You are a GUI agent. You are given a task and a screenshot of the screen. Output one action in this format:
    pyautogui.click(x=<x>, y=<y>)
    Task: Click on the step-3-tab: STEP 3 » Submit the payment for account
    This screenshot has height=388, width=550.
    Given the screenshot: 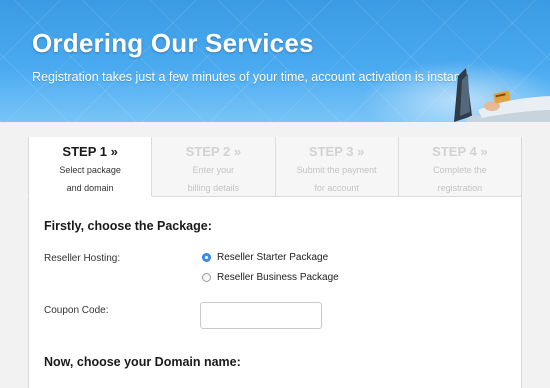 What is the action you would take?
    pyautogui.click(x=337, y=167)
    